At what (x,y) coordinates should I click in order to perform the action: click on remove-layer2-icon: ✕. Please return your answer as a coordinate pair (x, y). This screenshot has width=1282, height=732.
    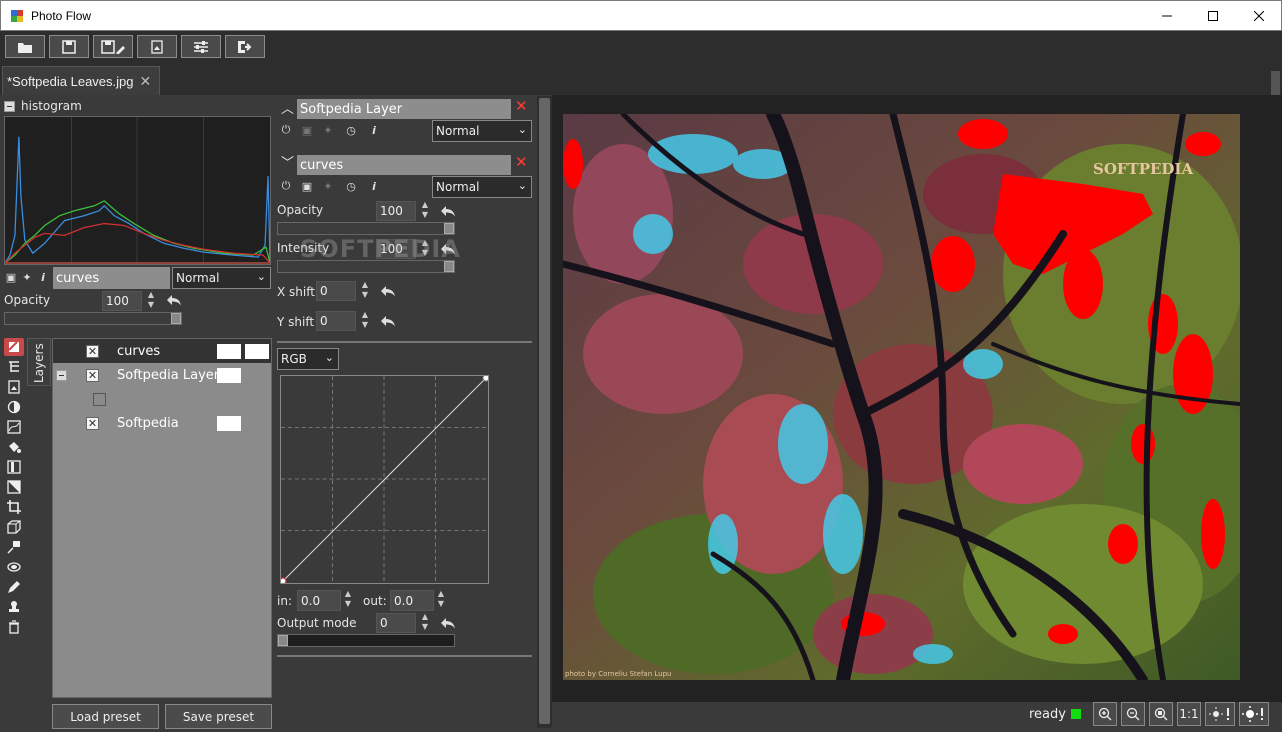
    Looking at the image, I should click on (521, 162).